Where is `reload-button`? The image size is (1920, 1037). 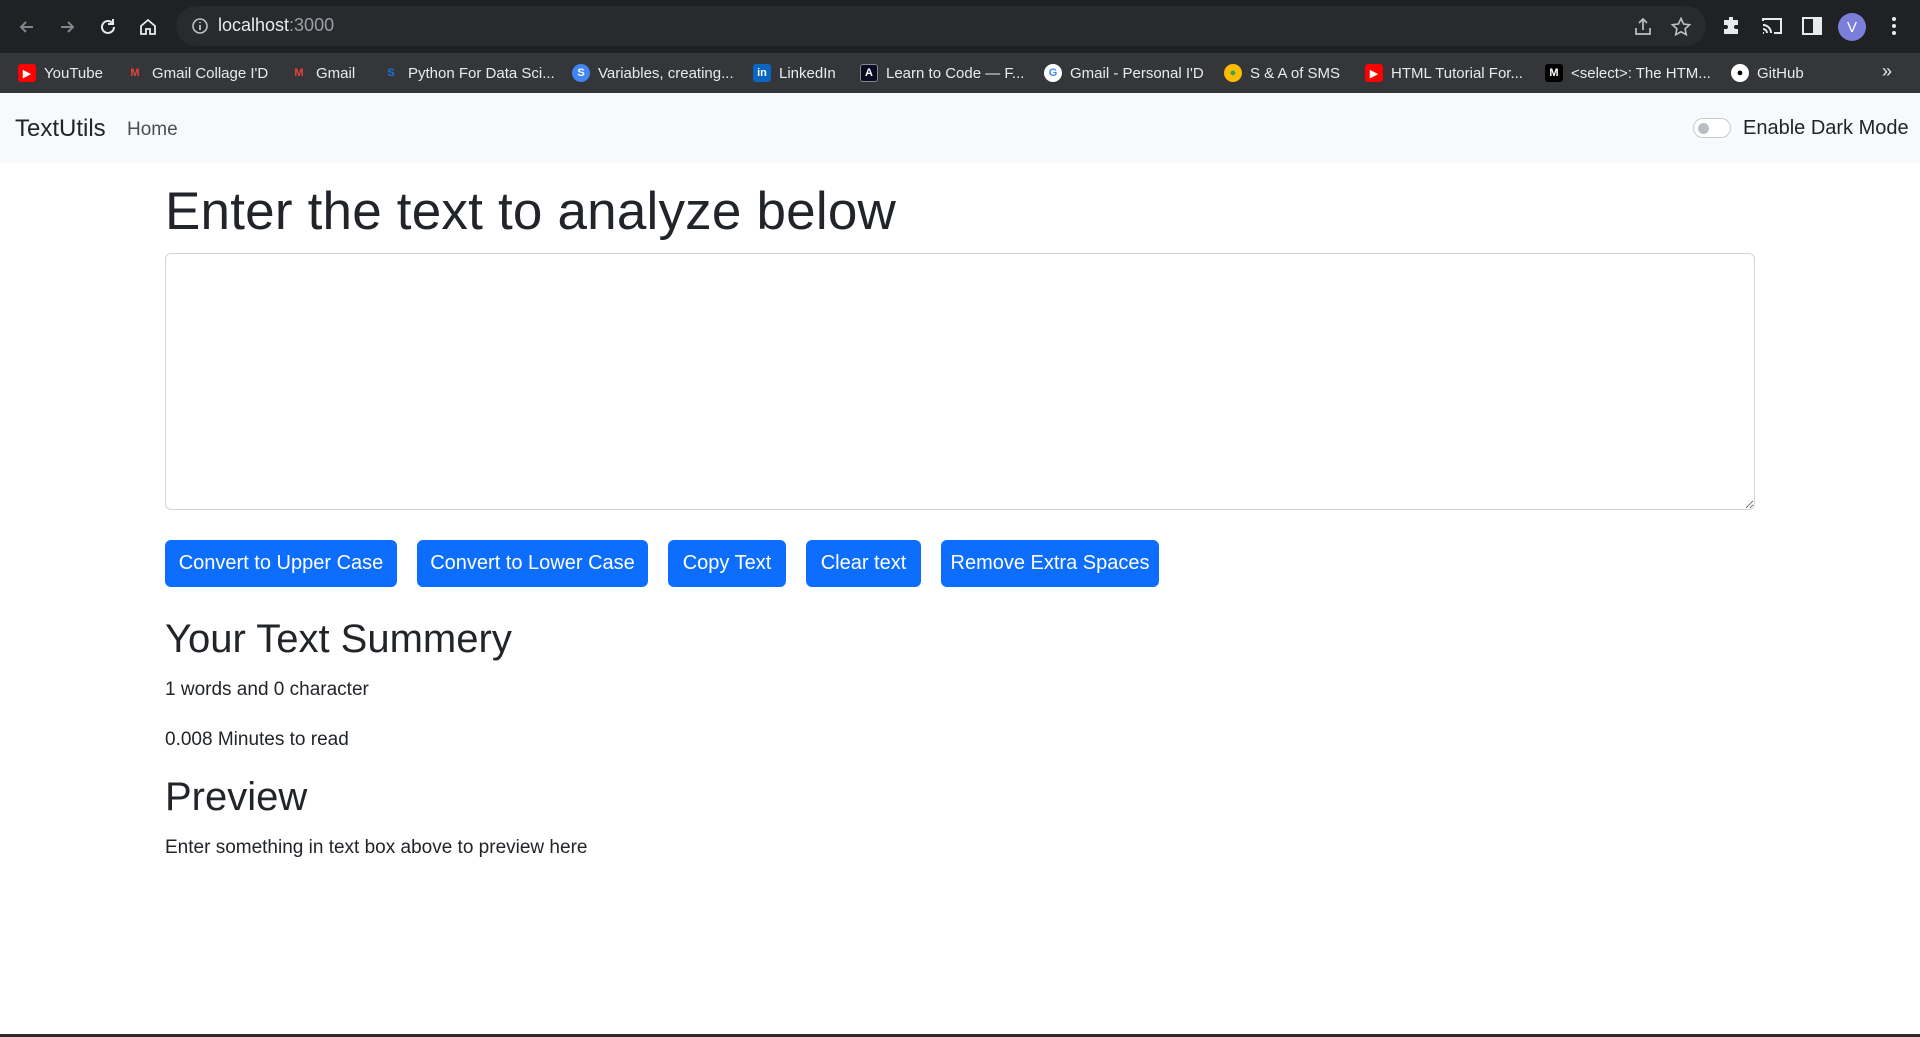 reload-button is located at coordinates (108, 27).